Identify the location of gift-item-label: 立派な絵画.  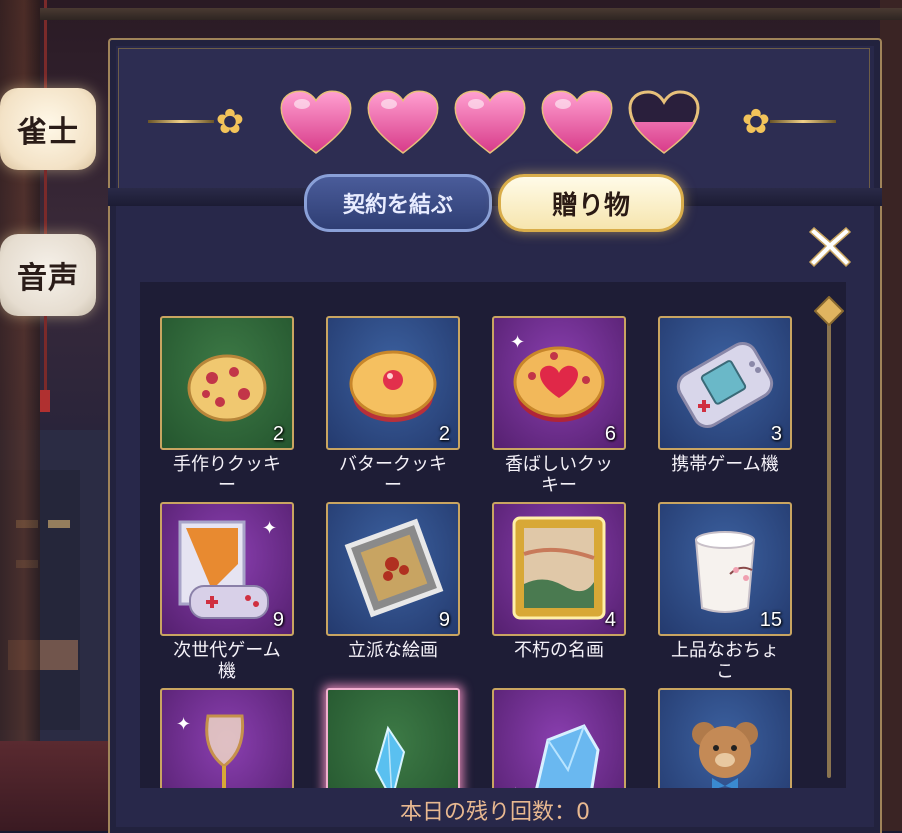
(393, 650).